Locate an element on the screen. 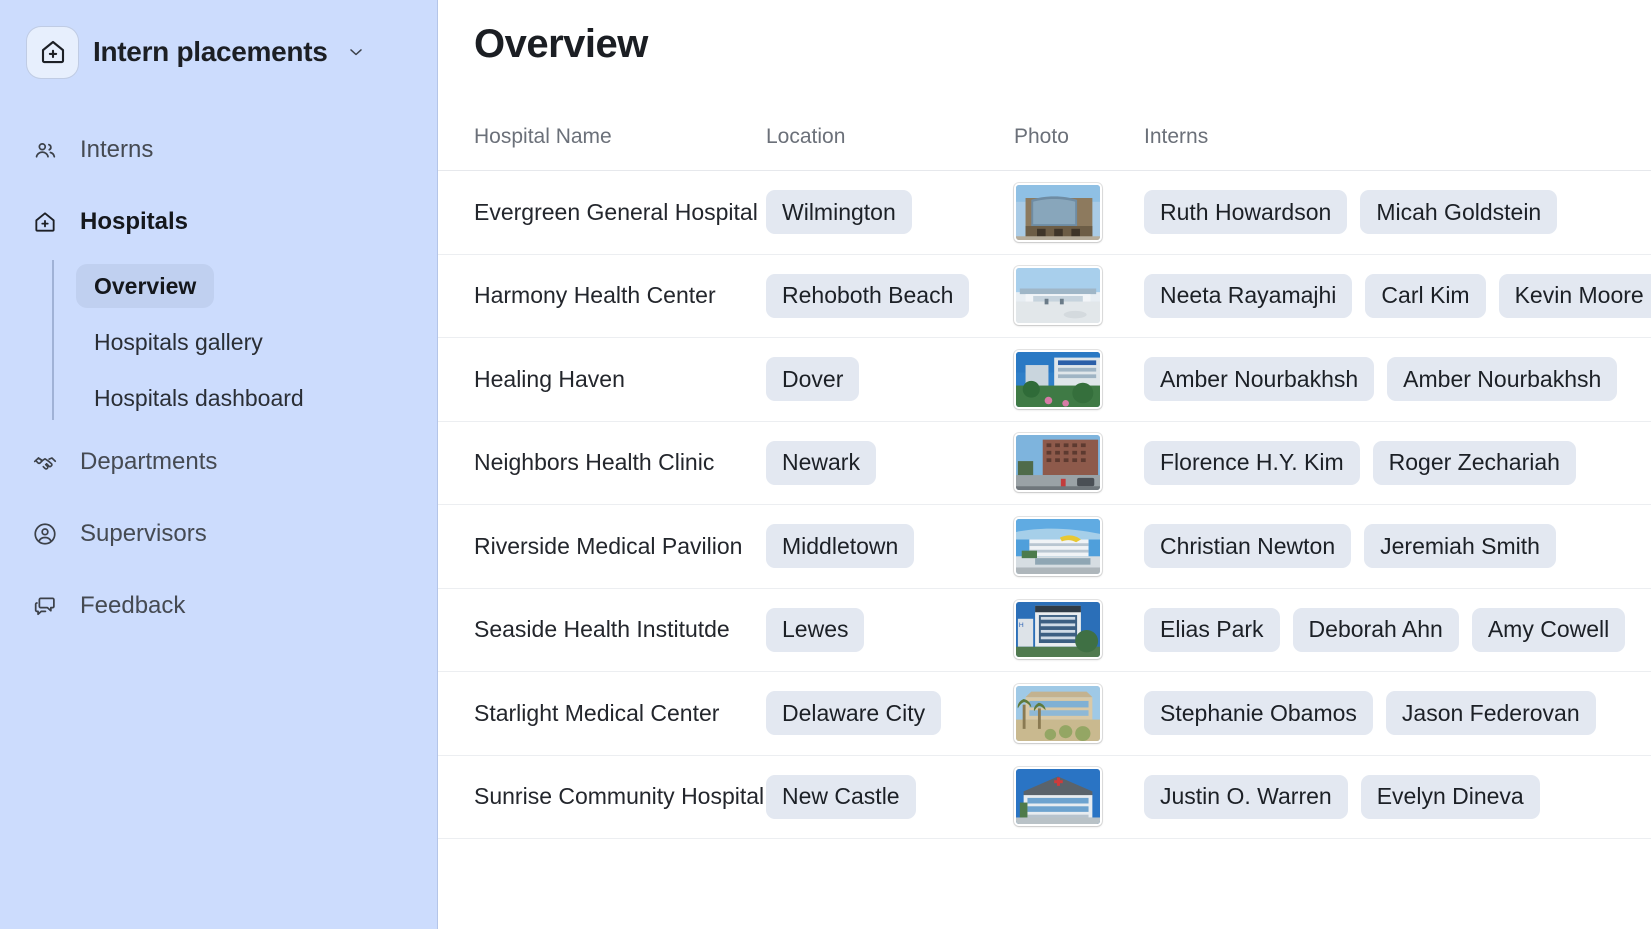 This screenshot has width=1651, height=929. column-header-location: Location is located at coordinates (890, 136).